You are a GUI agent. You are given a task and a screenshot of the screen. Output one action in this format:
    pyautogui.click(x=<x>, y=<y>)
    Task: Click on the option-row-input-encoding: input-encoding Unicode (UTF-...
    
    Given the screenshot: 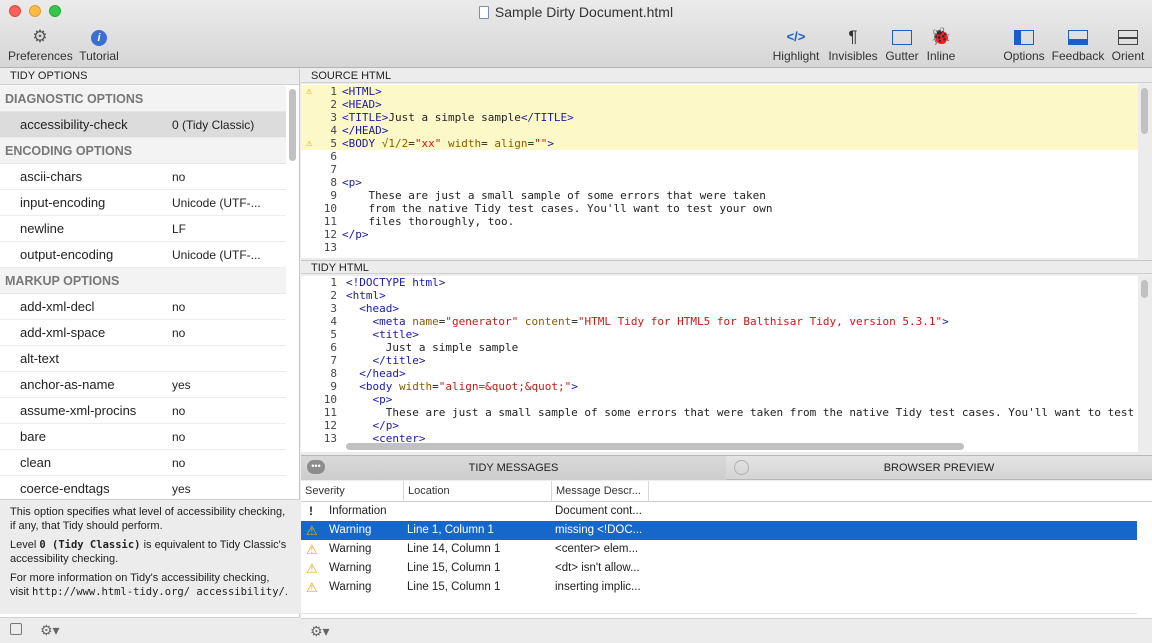 What is the action you would take?
    pyautogui.click(x=143, y=203)
    